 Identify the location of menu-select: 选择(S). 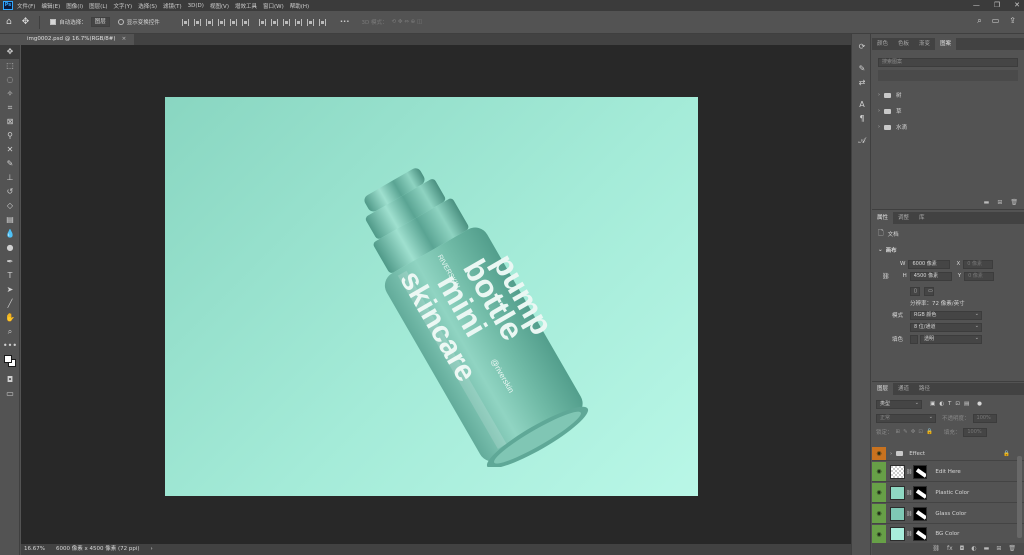
(147, 6).